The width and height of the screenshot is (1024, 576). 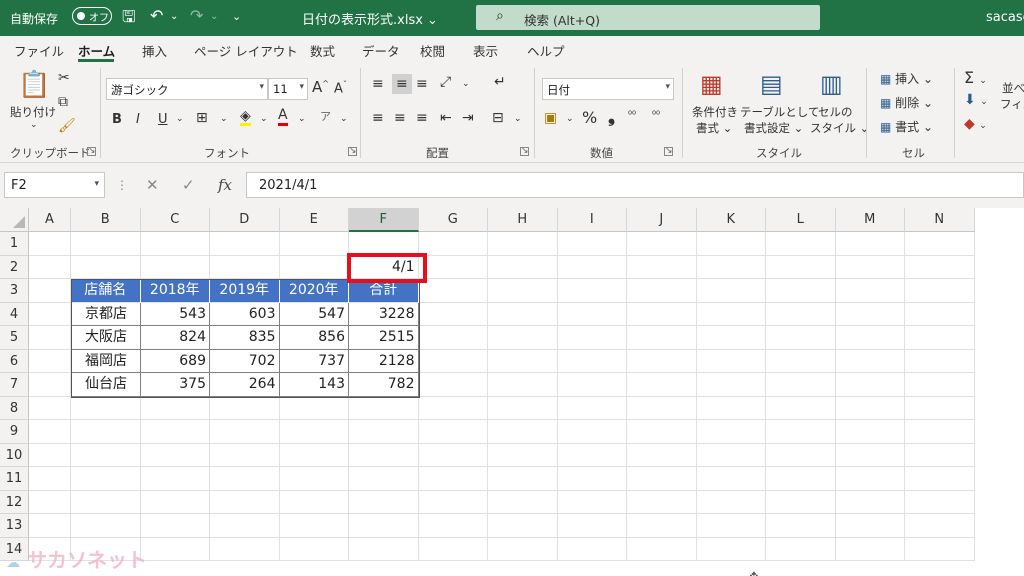 I want to click on align-middle-icon: ≡, so click(x=402, y=84).